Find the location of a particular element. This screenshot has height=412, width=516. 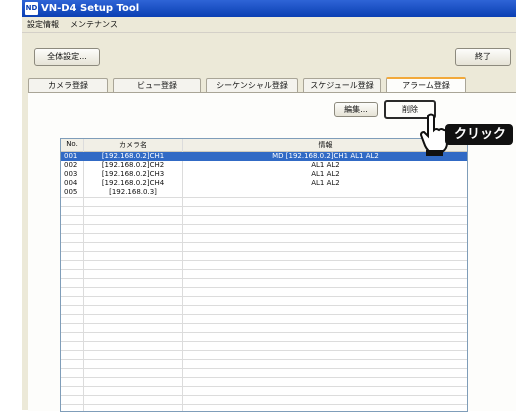

menu-bar: 設定情報 メンテナンス is located at coordinates (269, 25).